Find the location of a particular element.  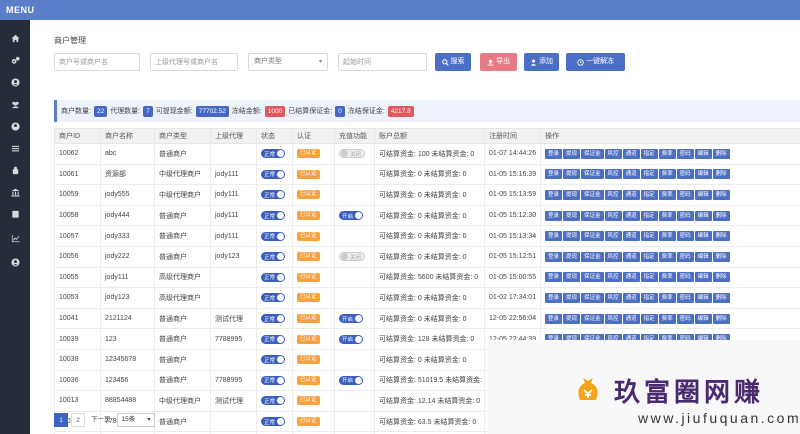

add-button: 添加 is located at coordinates (541, 62).